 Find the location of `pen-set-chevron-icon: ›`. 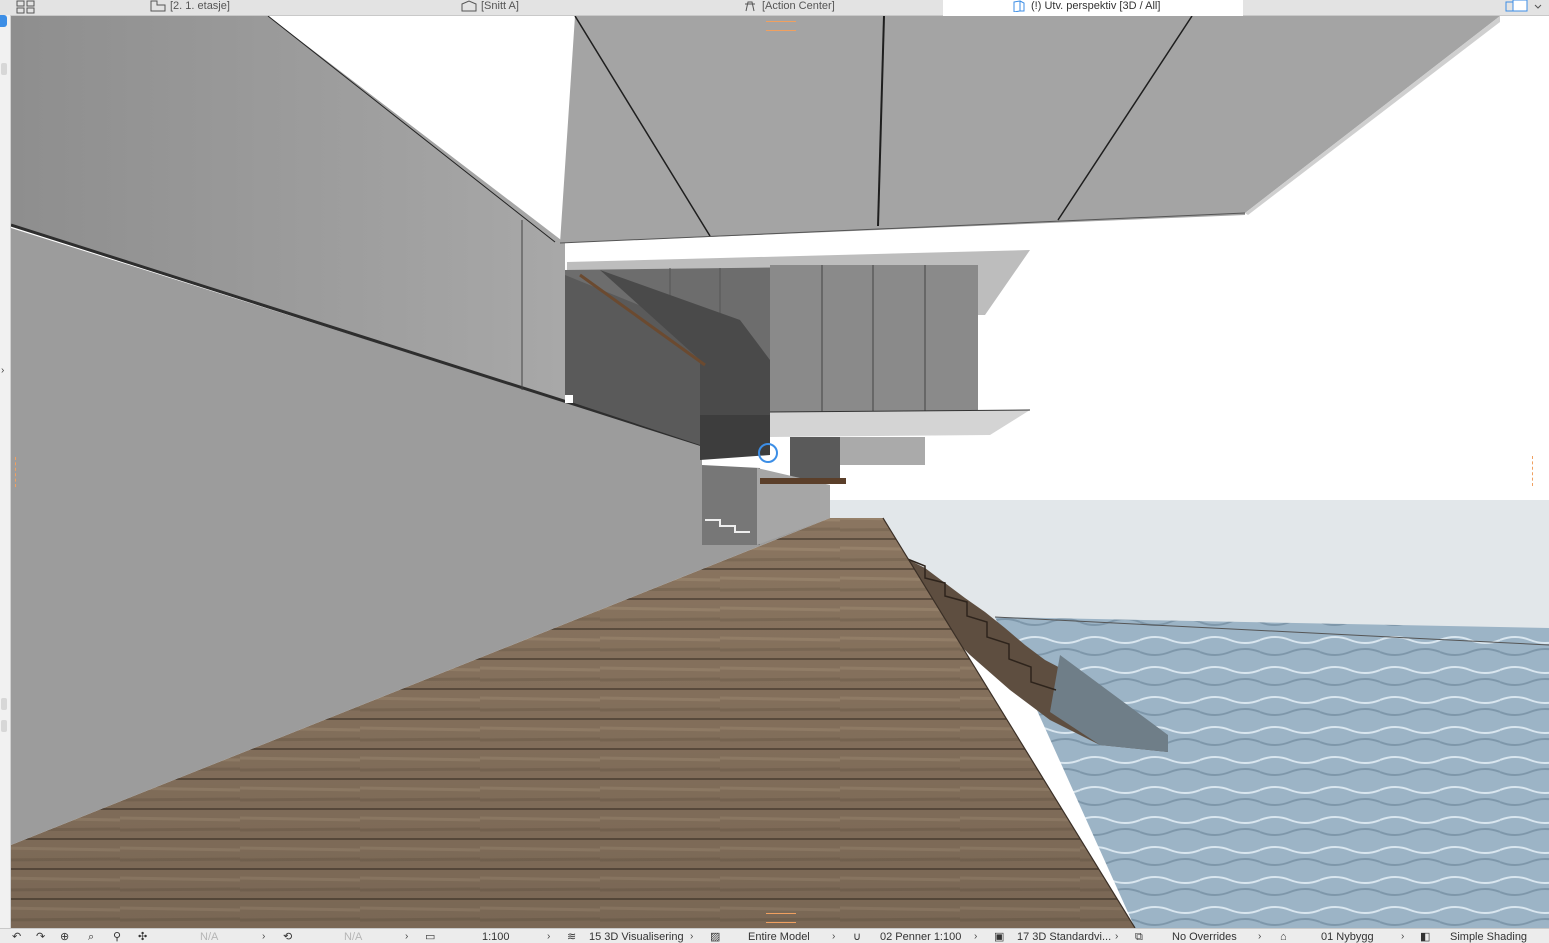

pen-set-chevron-icon: › is located at coordinates (975, 937).